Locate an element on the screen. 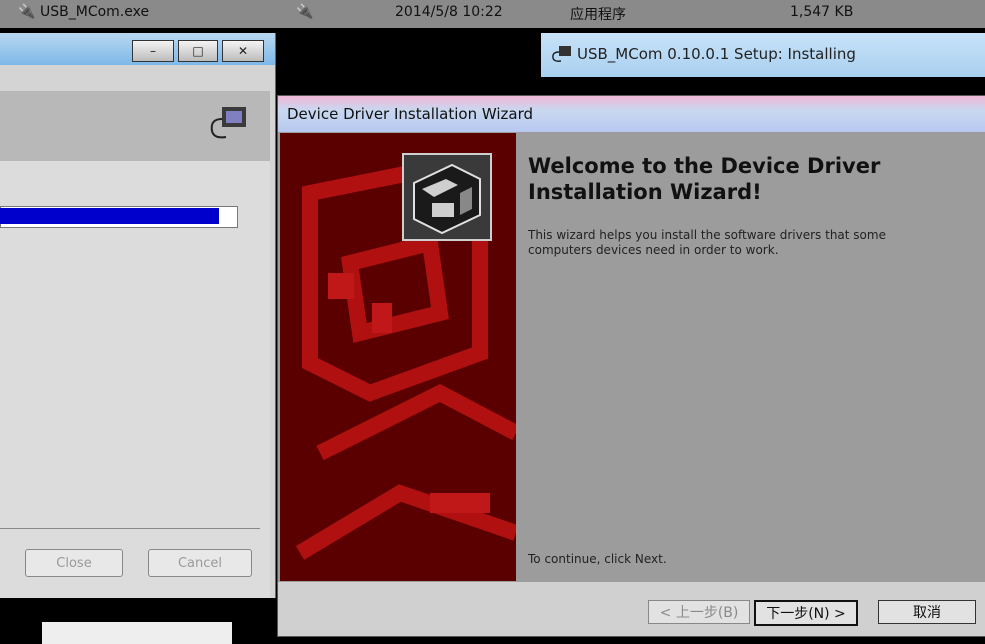 This screenshot has height=644, width=985. setup-window-title: USB_MCom 0.10.0.1 Setup: Installing is located at coordinates (716, 54).